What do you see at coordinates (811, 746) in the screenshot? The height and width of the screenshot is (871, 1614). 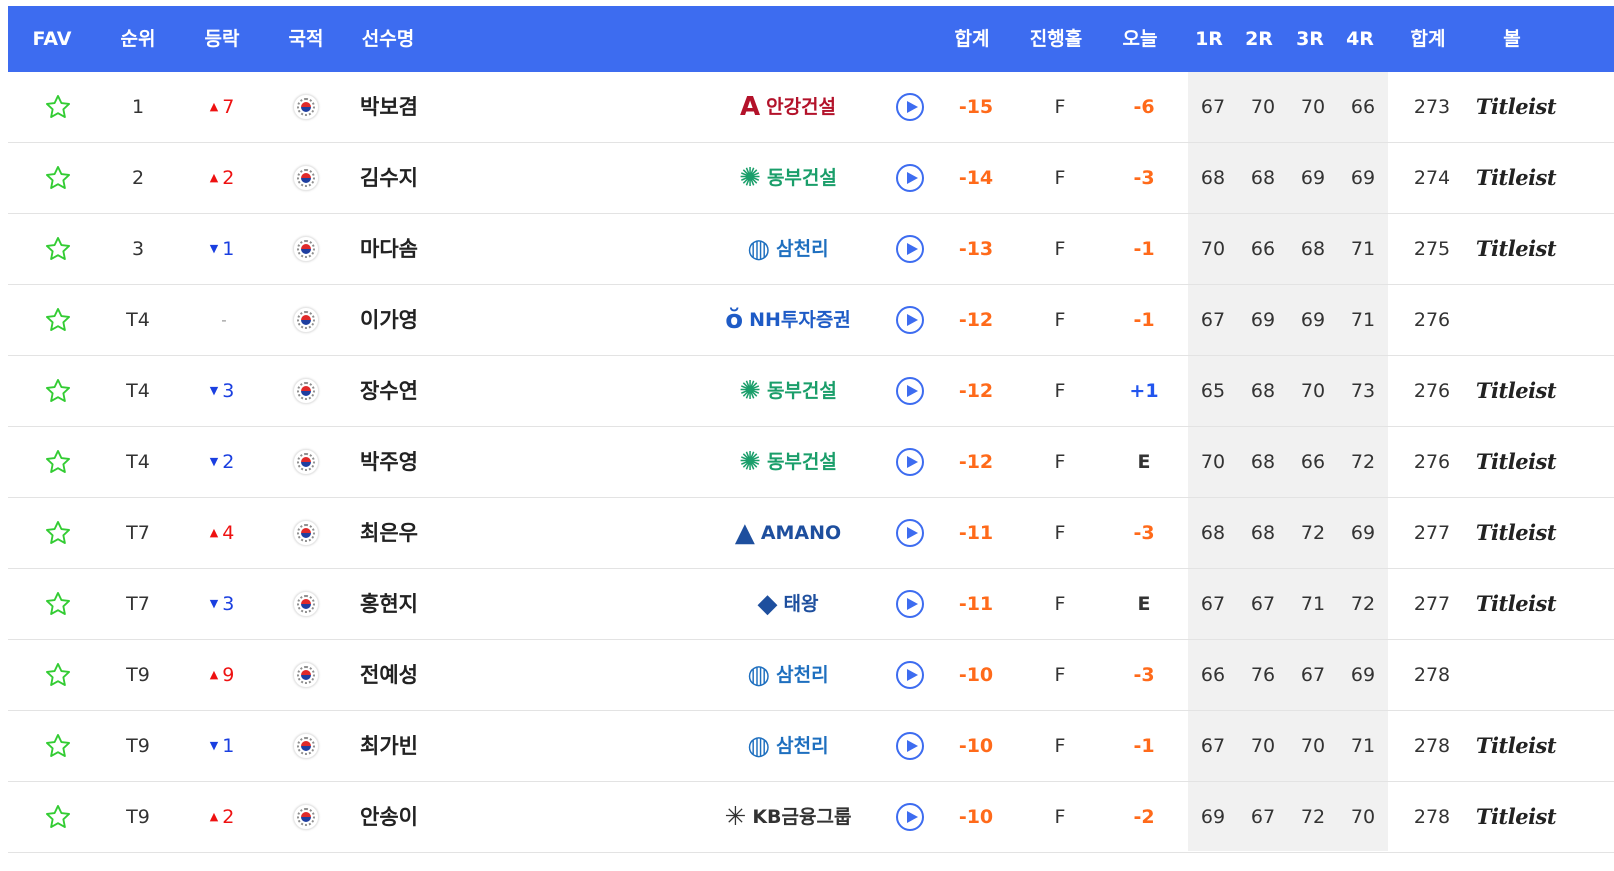 I see `table-row: T9 ▼ 1 최가빈 ◍ 삼천리 -10 F -1 67 70 70 71 278 Titleist` at bounding box center [811, 746].